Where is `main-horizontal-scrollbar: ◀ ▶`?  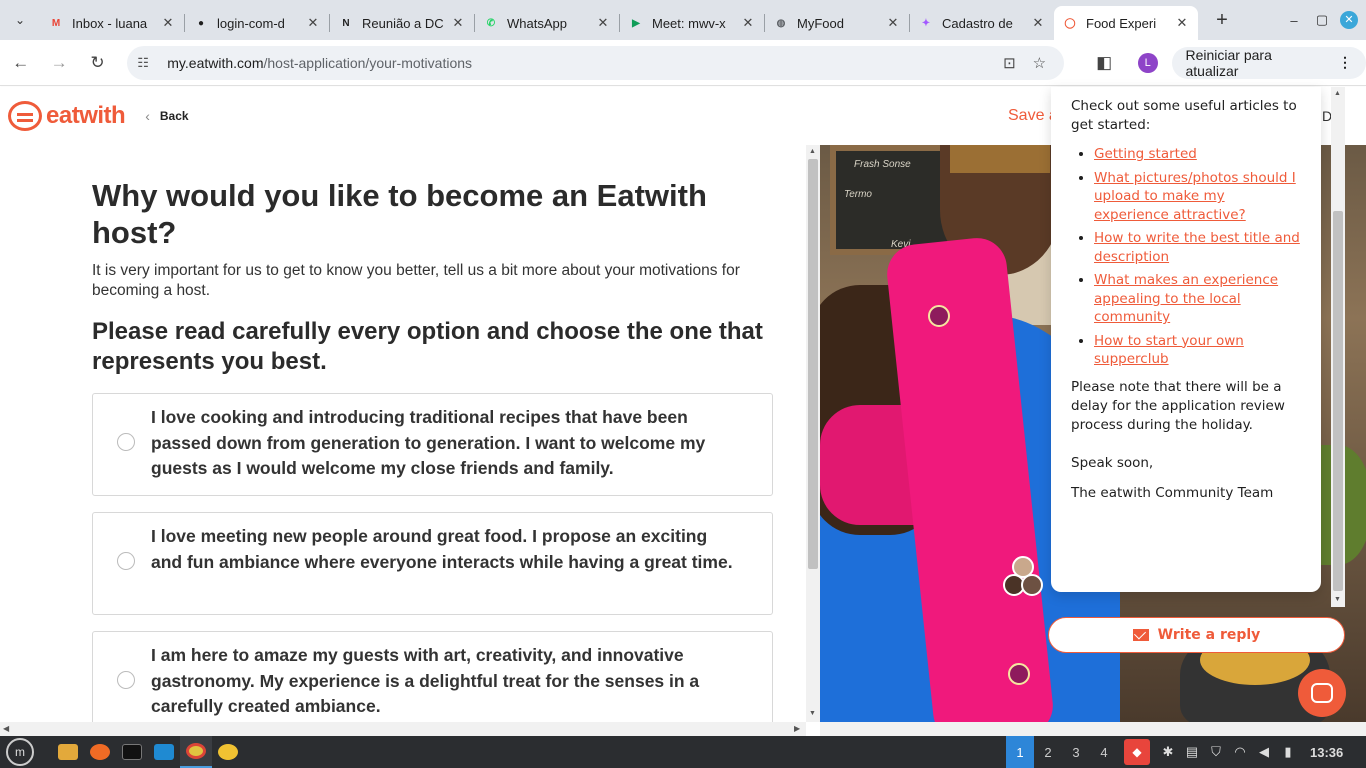 main-horizontal-scrollbar: ◀ ▶ is located at coordinates (403, 729).